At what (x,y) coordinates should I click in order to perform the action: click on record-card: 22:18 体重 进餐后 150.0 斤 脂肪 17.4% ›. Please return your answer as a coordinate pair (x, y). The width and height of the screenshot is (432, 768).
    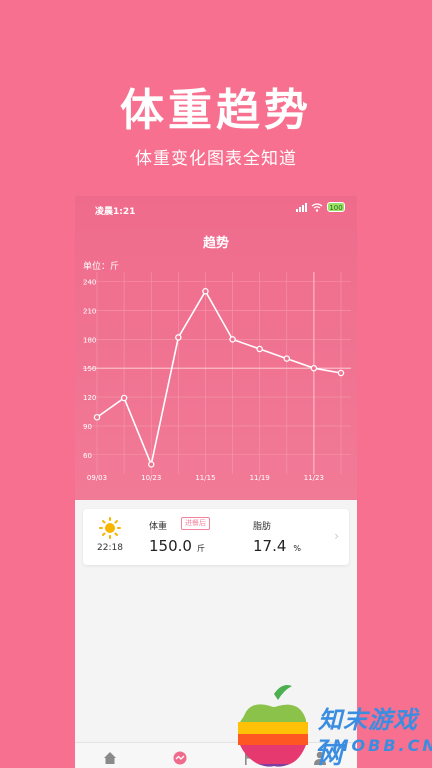
    Looking at the image, I should click on (216, 537).